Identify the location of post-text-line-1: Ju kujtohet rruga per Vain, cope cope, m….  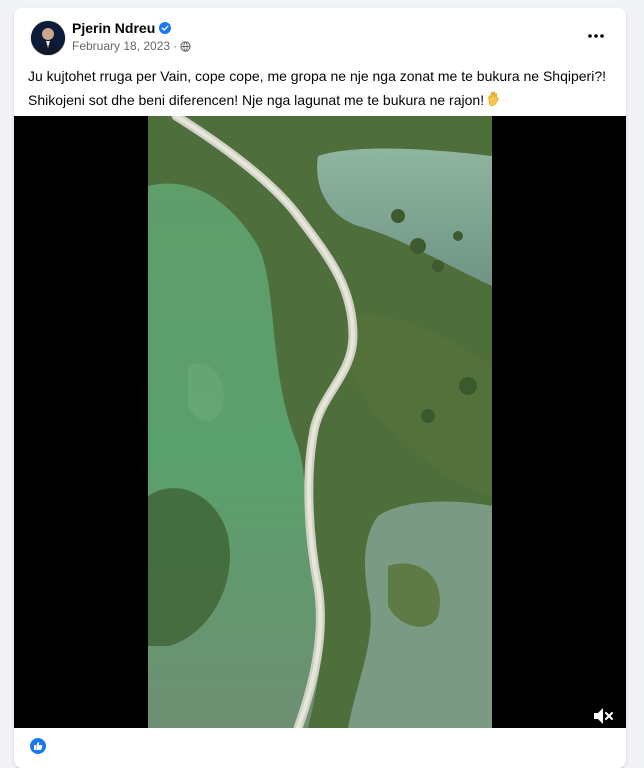
(317, 76).